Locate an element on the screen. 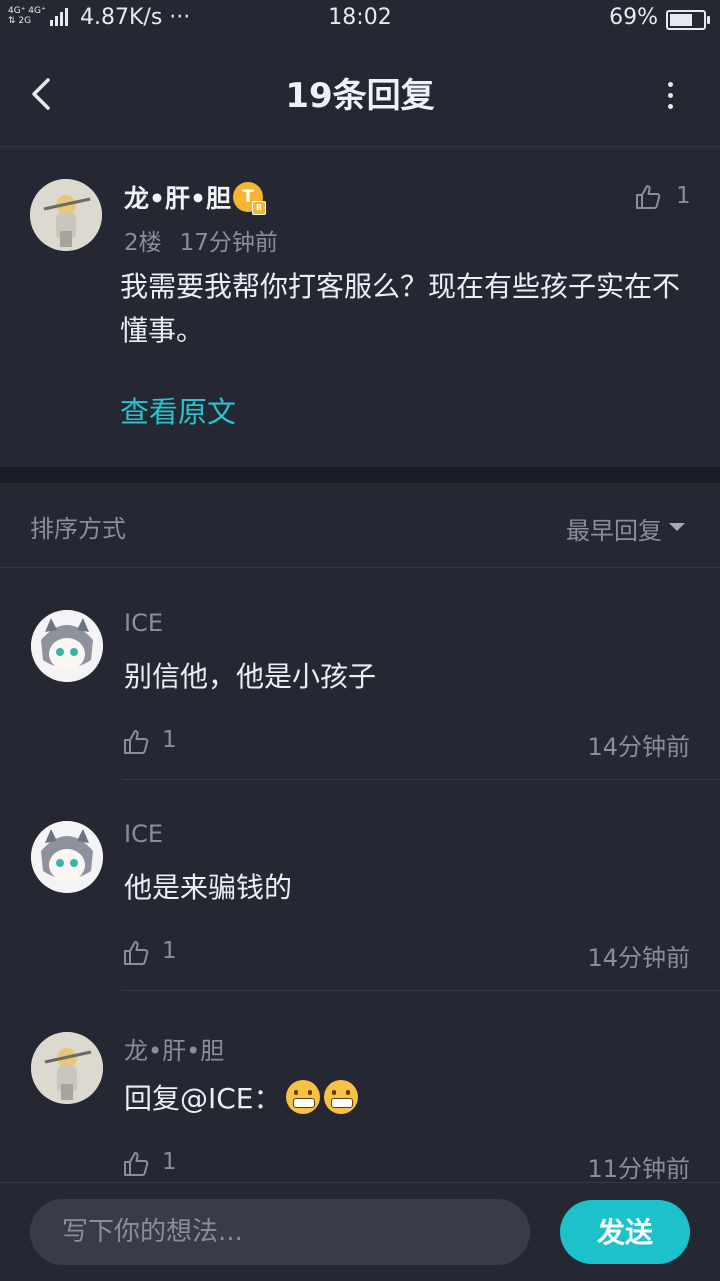  reply-author: 龙•肝•胆 is located at coordinates (174, 1048).